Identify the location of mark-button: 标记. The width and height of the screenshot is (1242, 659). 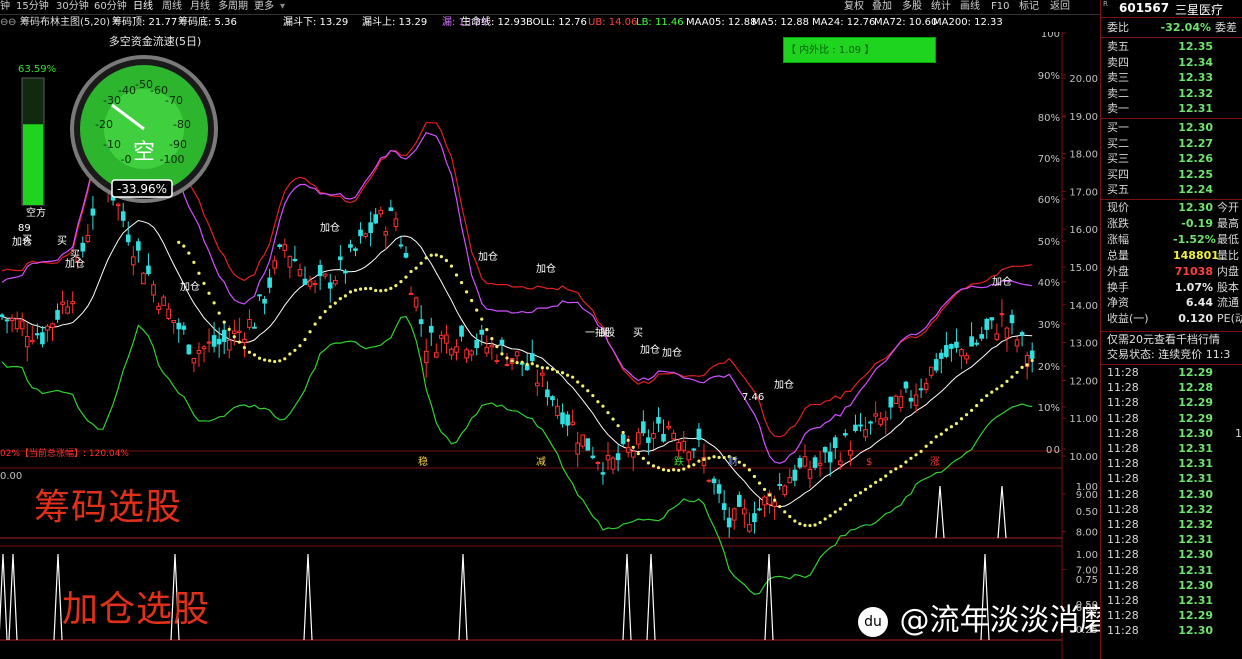
(1029, 7).